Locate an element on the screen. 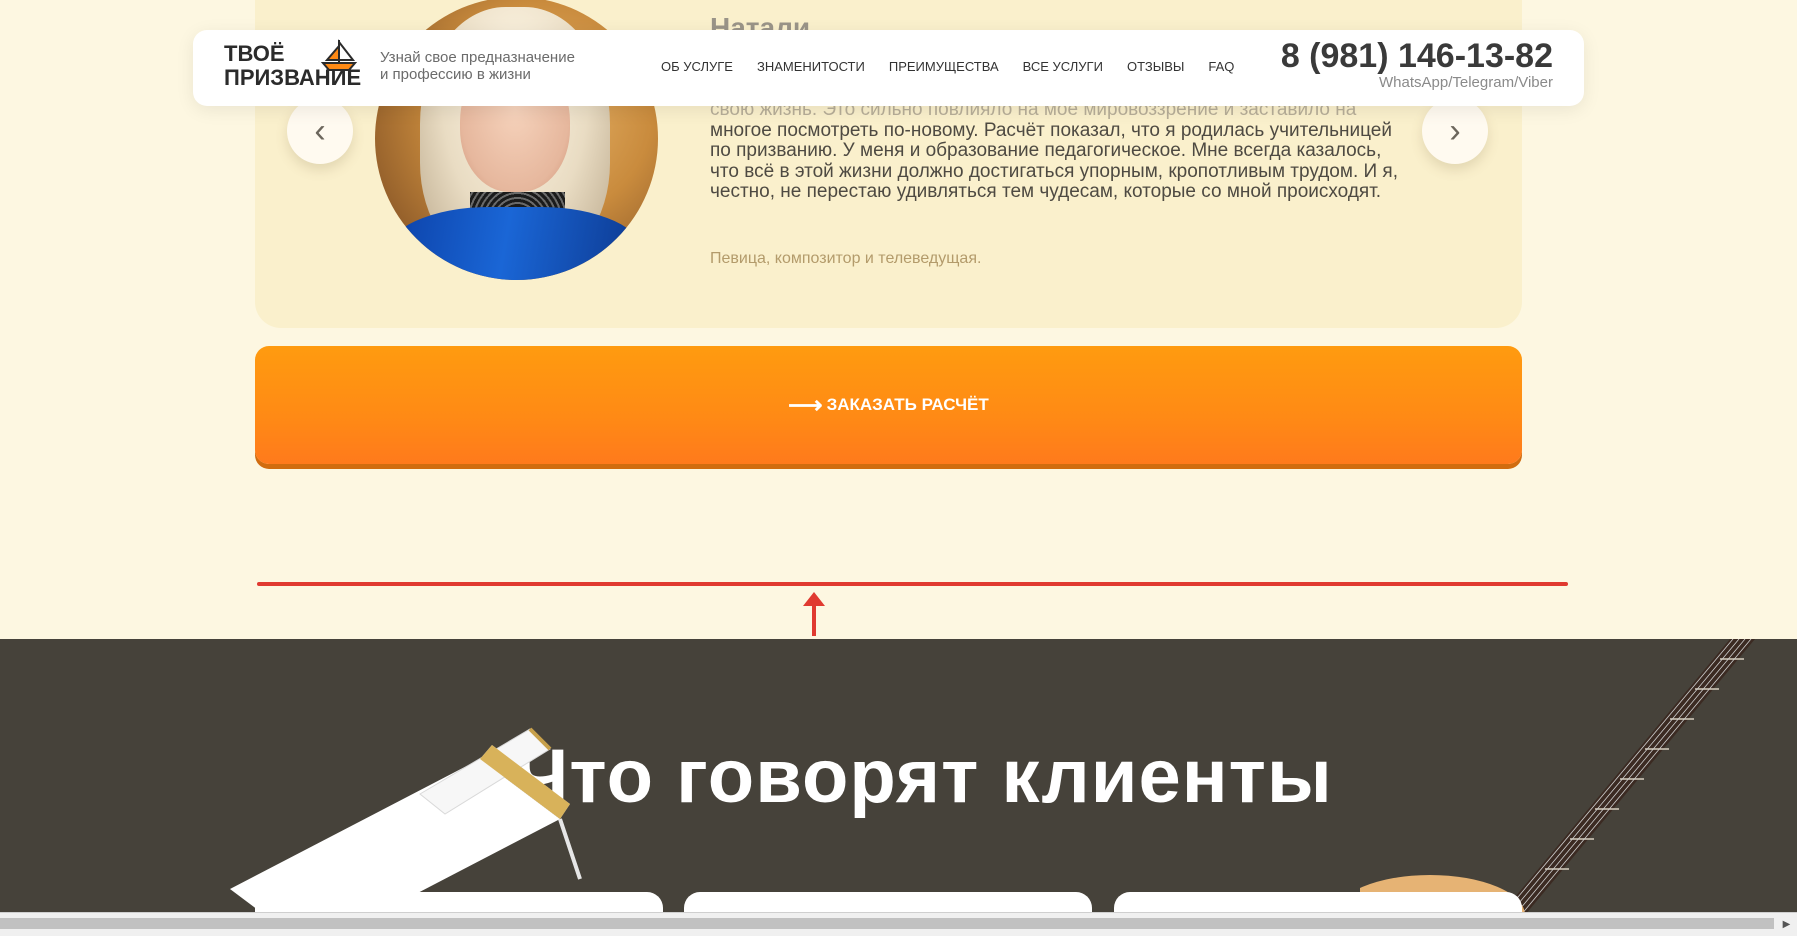 The width and height of the screenshot is (1797, 936). boat-logo-icon is located at coordinates (339, 55).